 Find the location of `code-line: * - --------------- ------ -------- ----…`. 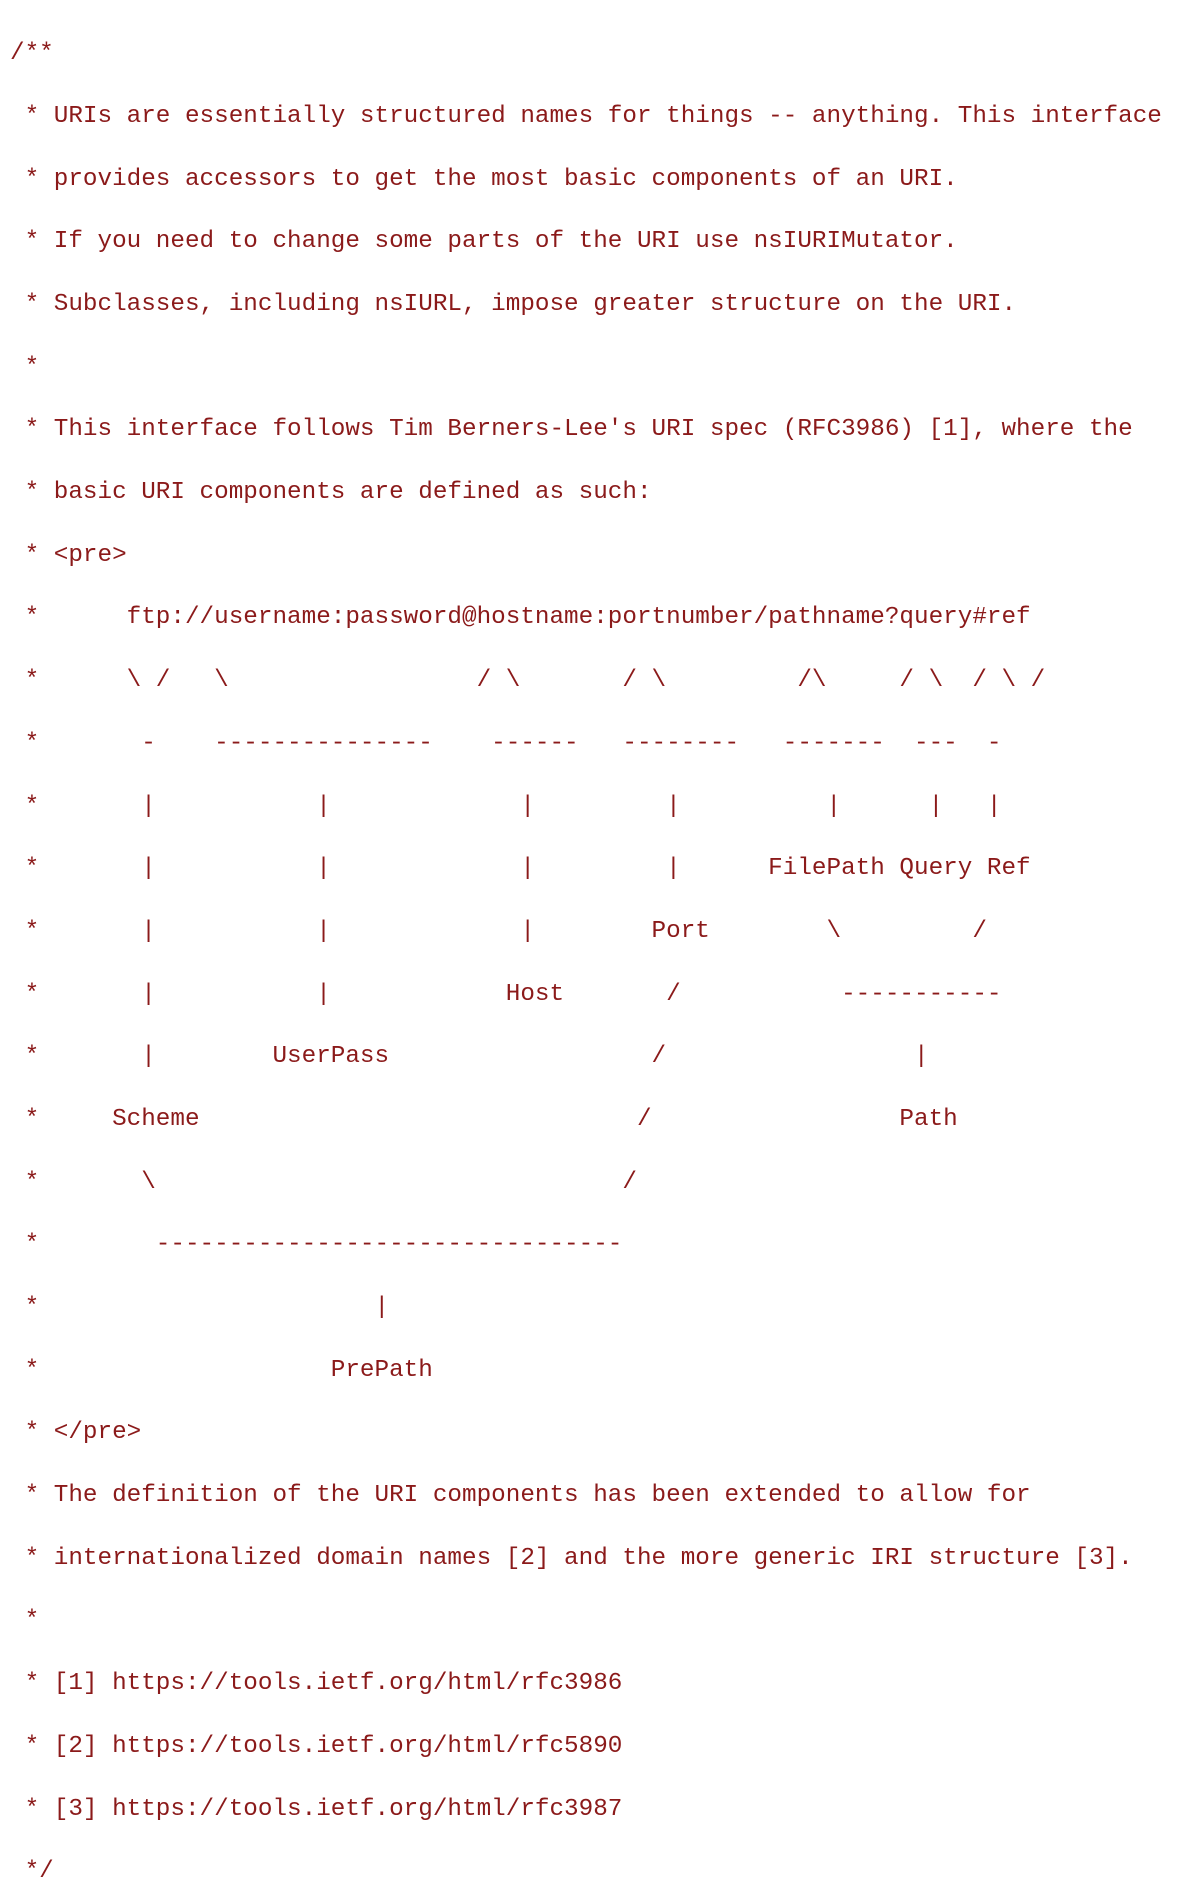

code-line: * - --------------- ------ -------- ----… is located at coordinates (506, 743).